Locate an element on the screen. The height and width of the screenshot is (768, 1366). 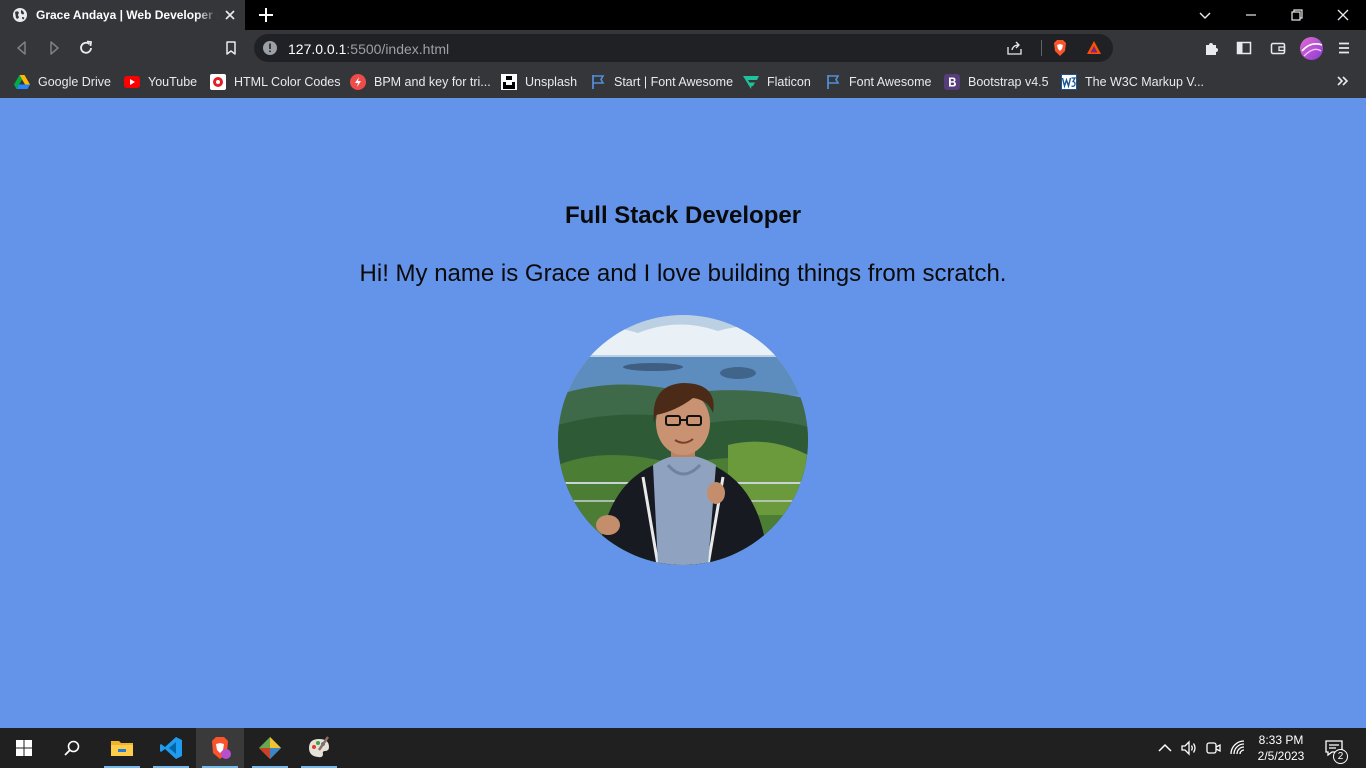
job-title-heading: Full Stack Developer is located at coordinates (683, 215).